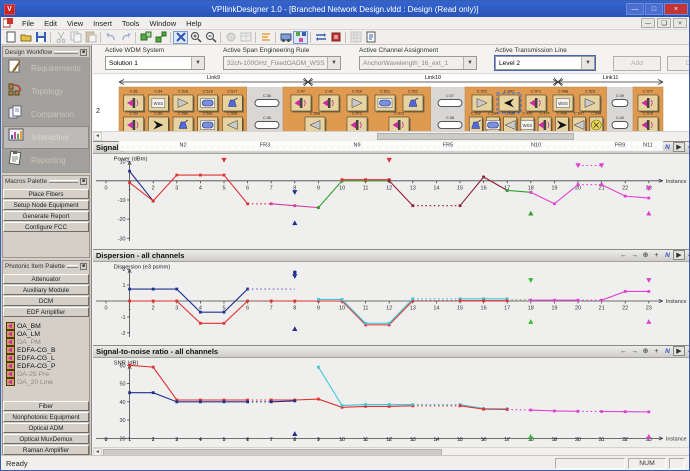  I want to click on add-link-icon, so click(160, 37).